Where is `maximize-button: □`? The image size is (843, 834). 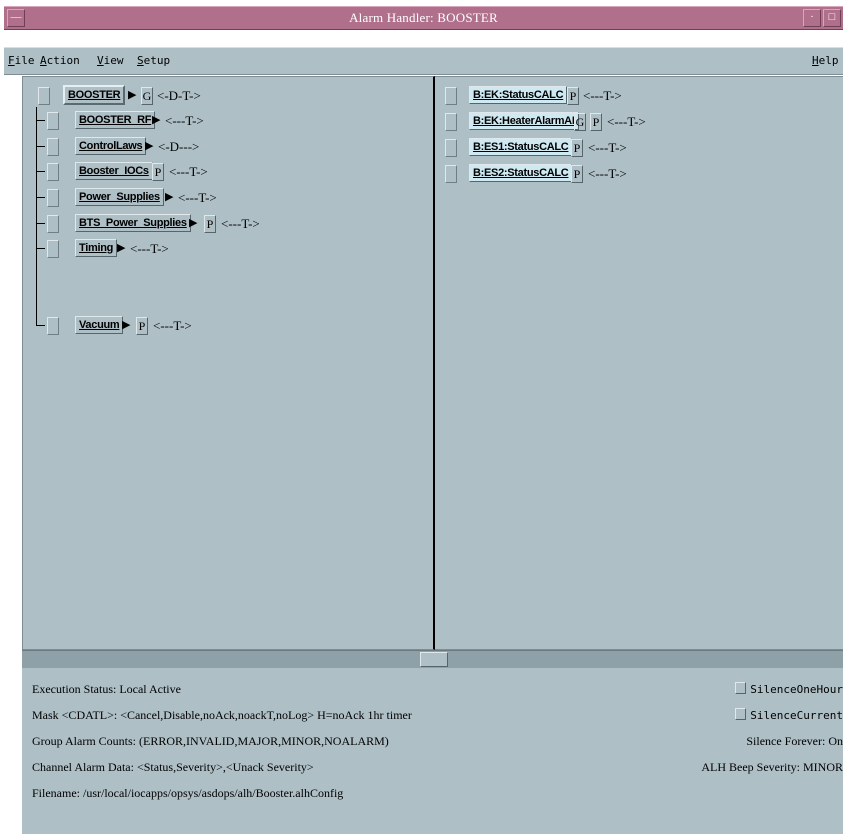 maximize-button: □ is located at coordinates (832, 18).